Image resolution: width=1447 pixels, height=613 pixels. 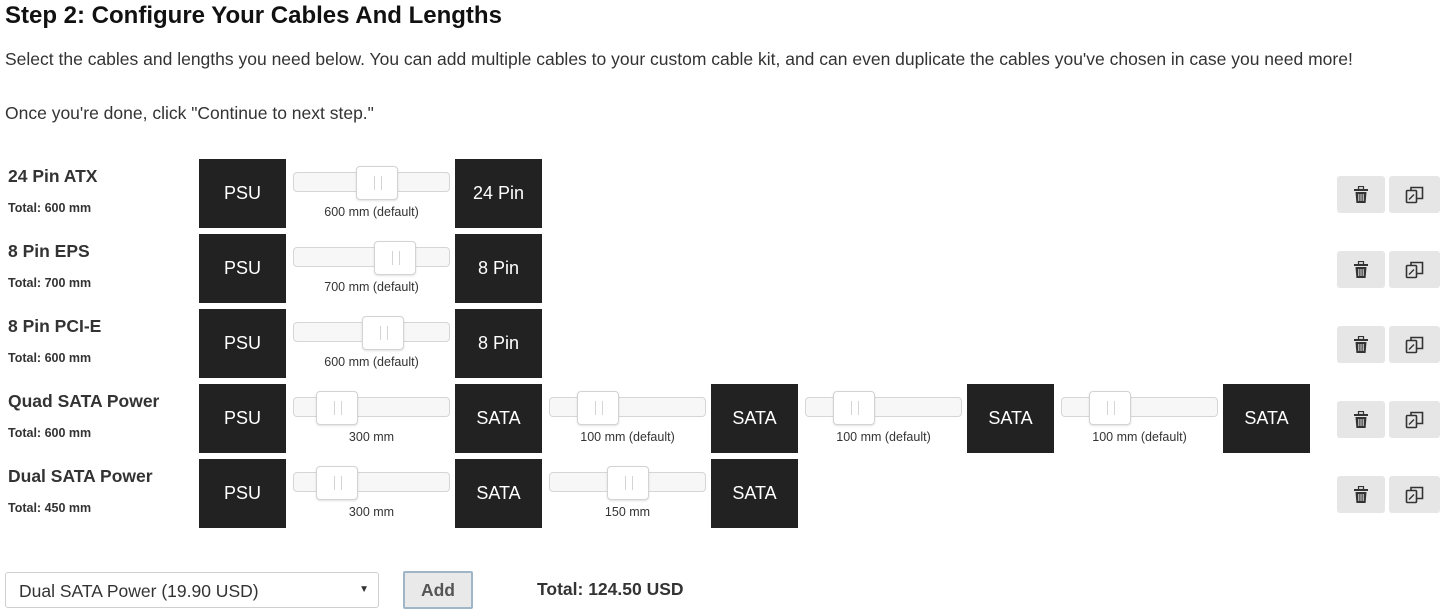 I want to click on cable-total: Total: 450 mm, so click(x=50, y=508).